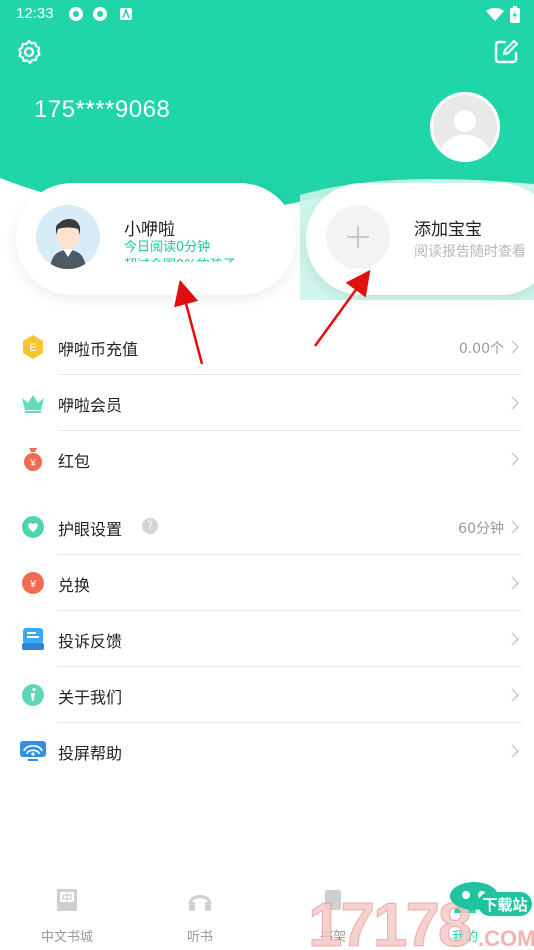  Describe the element at coordinates (504, 905) in the screenshot. I see `watermark-text: 下载站` at that location.